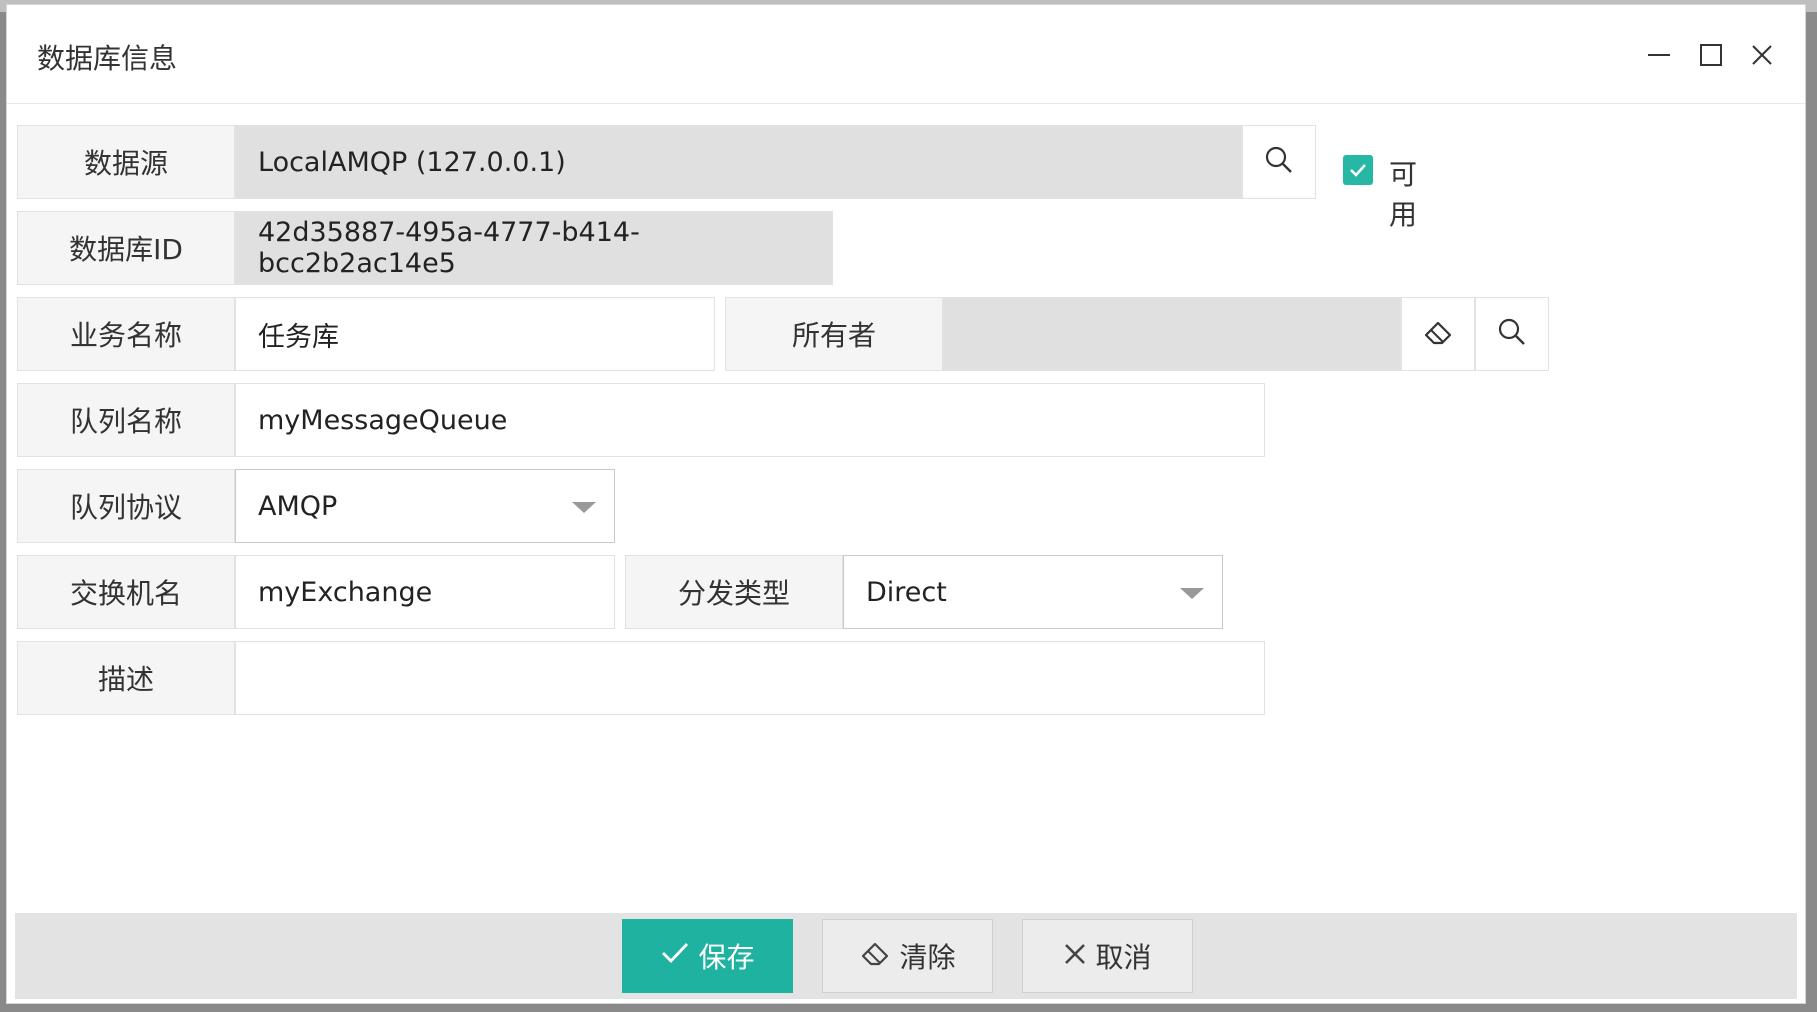 The width and height of the screenshot is (1817, 1012). Describe the element at coordinates (126, 248) in the screenshot. I see `database-id-label: 数据库ID` at that location.